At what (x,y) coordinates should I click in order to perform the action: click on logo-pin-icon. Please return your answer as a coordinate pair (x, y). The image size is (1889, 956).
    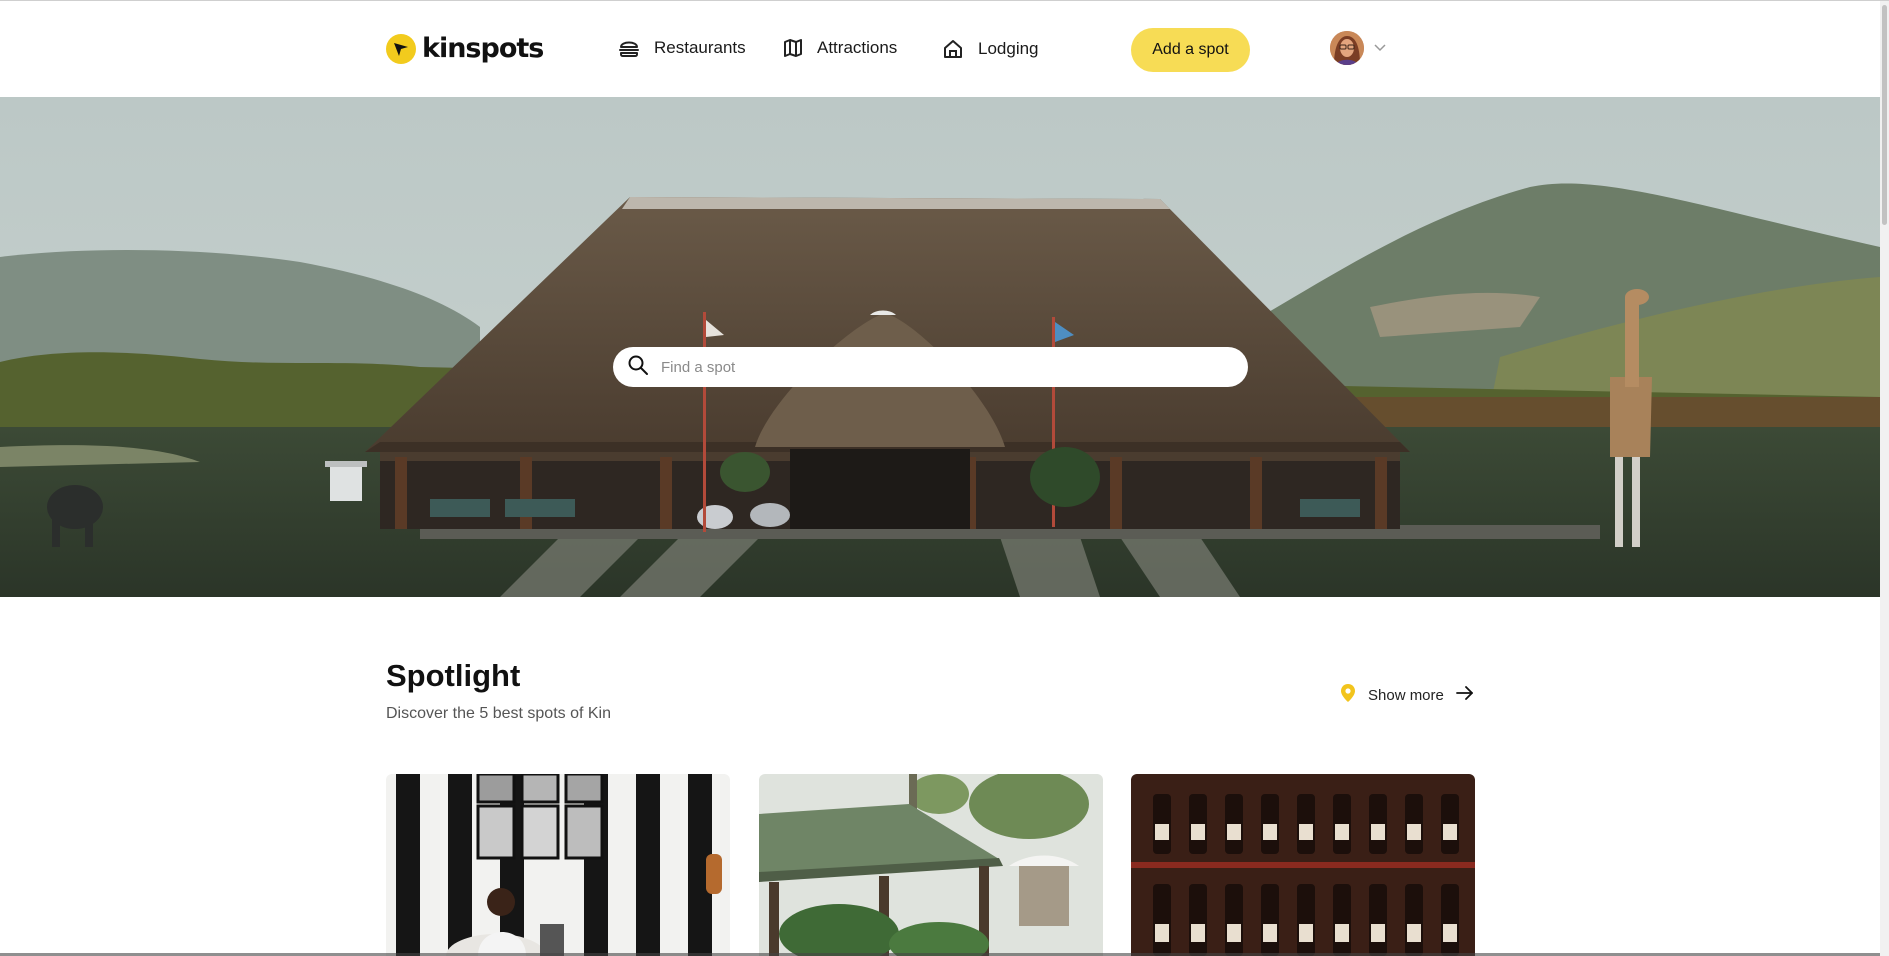
    Looking at the image, I should click on (401, 48).